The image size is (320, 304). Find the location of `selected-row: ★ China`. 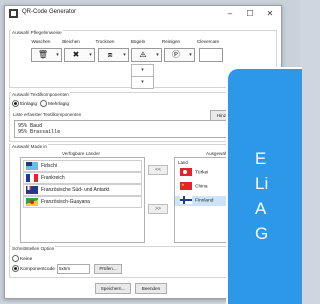

selected-row: ★ China is located at coordinates (193, 187).